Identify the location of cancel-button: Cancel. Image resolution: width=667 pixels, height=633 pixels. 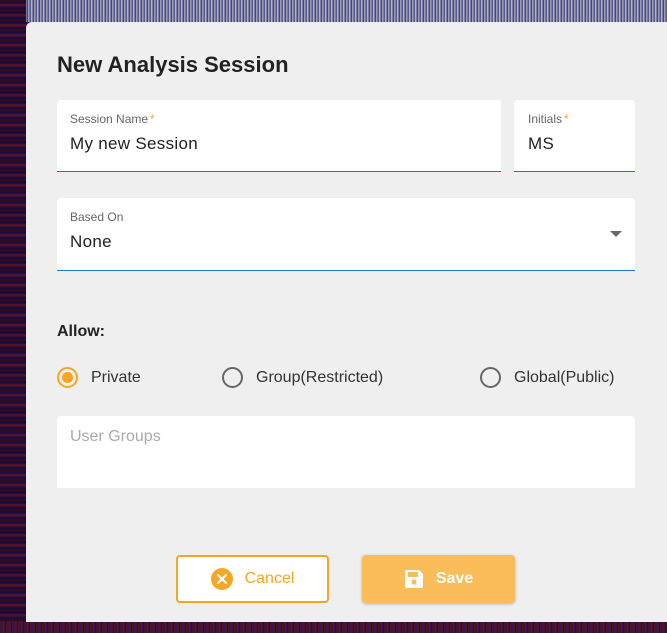
(252, 579).